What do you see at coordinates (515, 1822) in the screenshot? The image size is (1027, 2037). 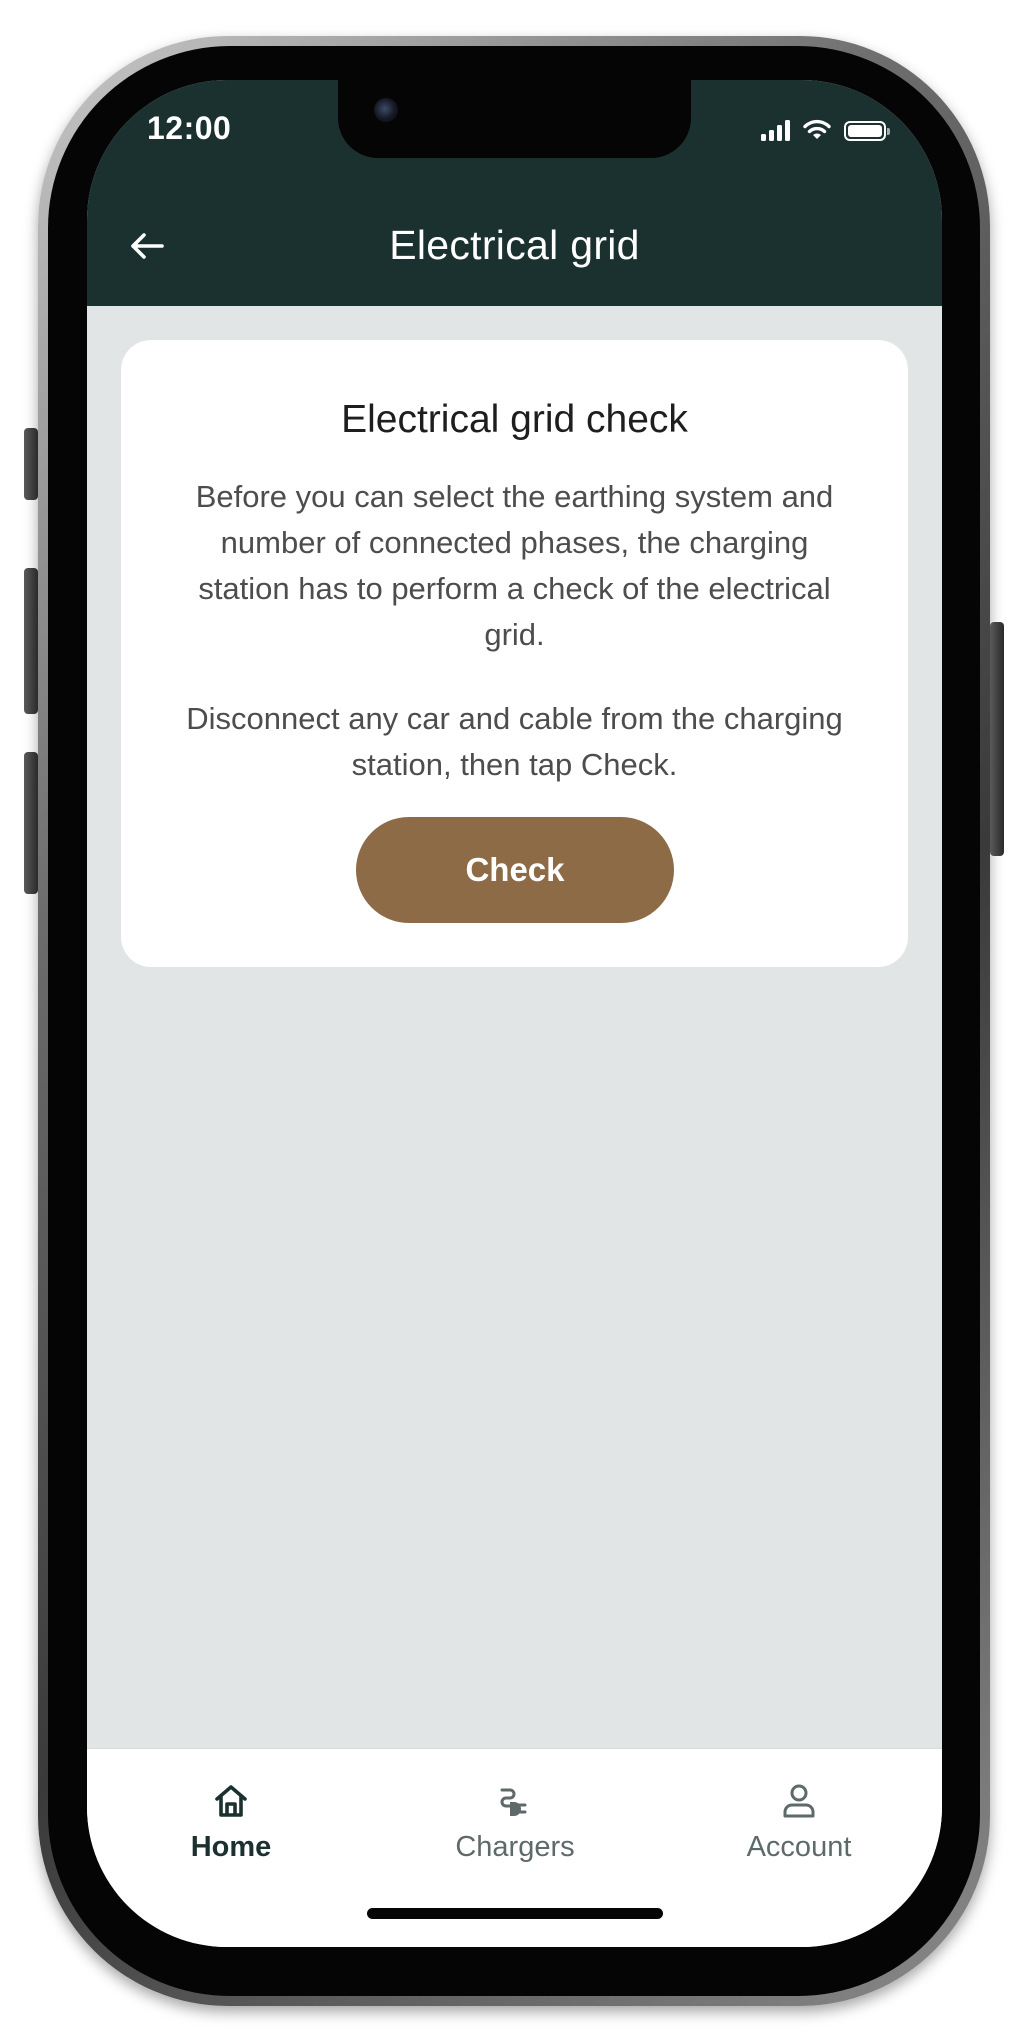 I see `nav-item-chargers: Chargers` at bounding box center [515, 1822].